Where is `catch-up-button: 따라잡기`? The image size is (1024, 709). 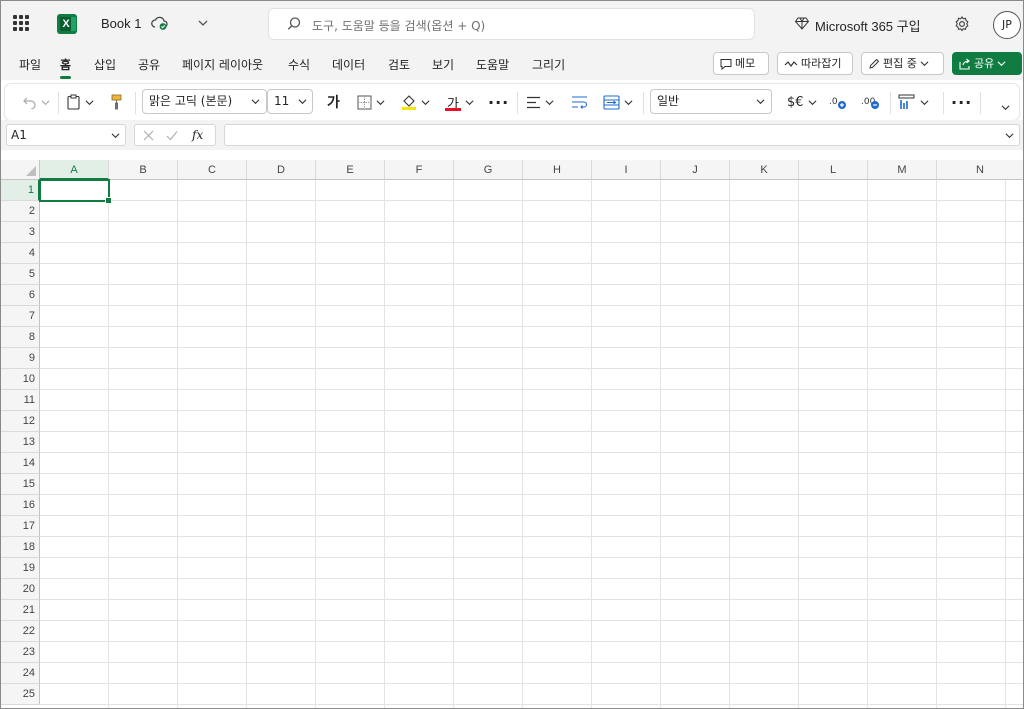 catch-up-button: 따라잡기 is located at coordinates (815, 63).